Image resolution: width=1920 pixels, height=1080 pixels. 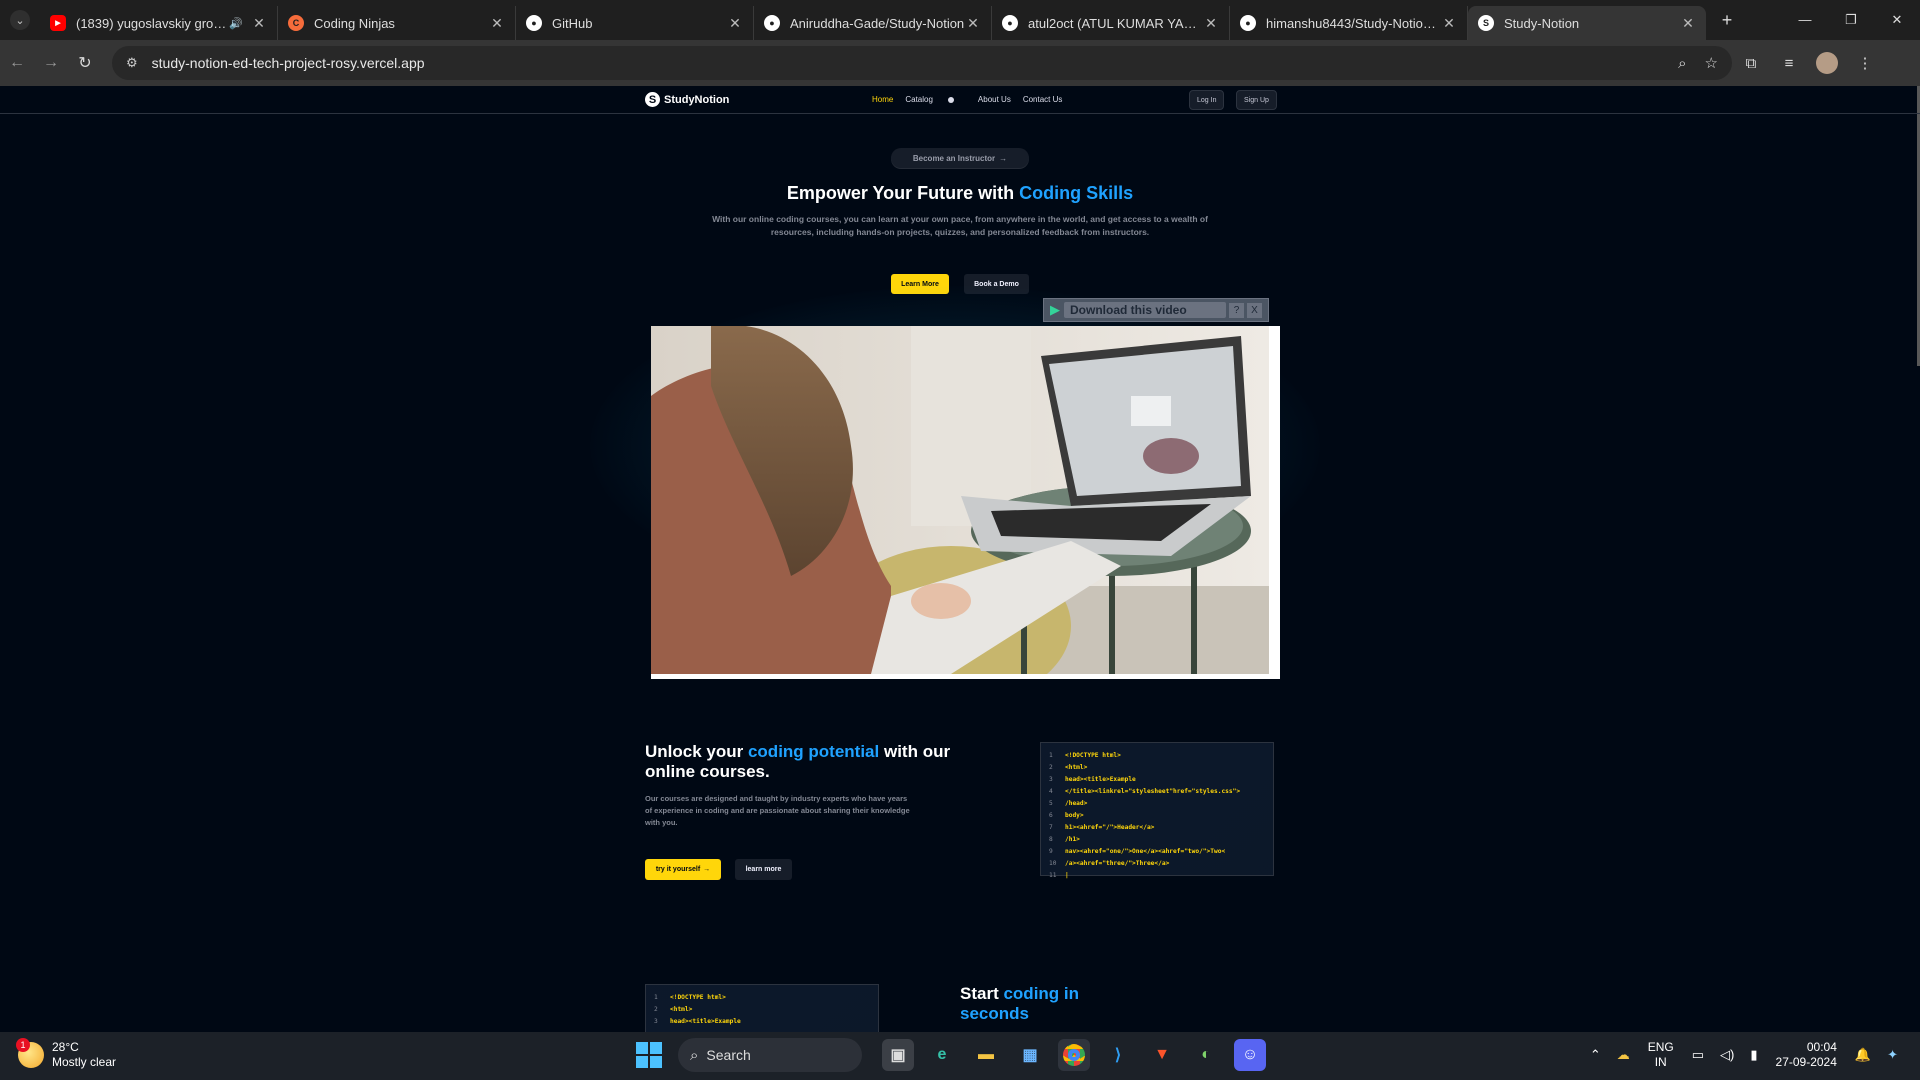 What do you see at coordinates (65, 1047) in the screenshot?
I see `weather-temperature: 28°C` at bounding box center [65, 1047].